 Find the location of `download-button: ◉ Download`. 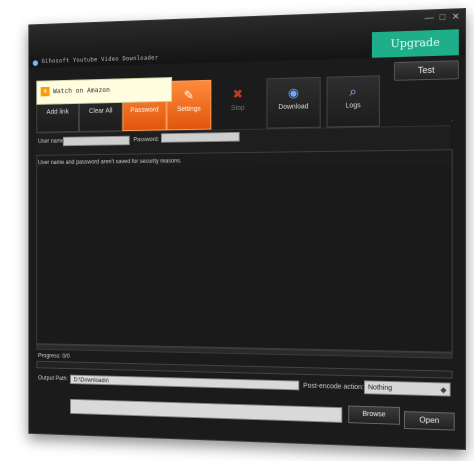

download-button: ◉ Download is located at coordinates (293, 102).